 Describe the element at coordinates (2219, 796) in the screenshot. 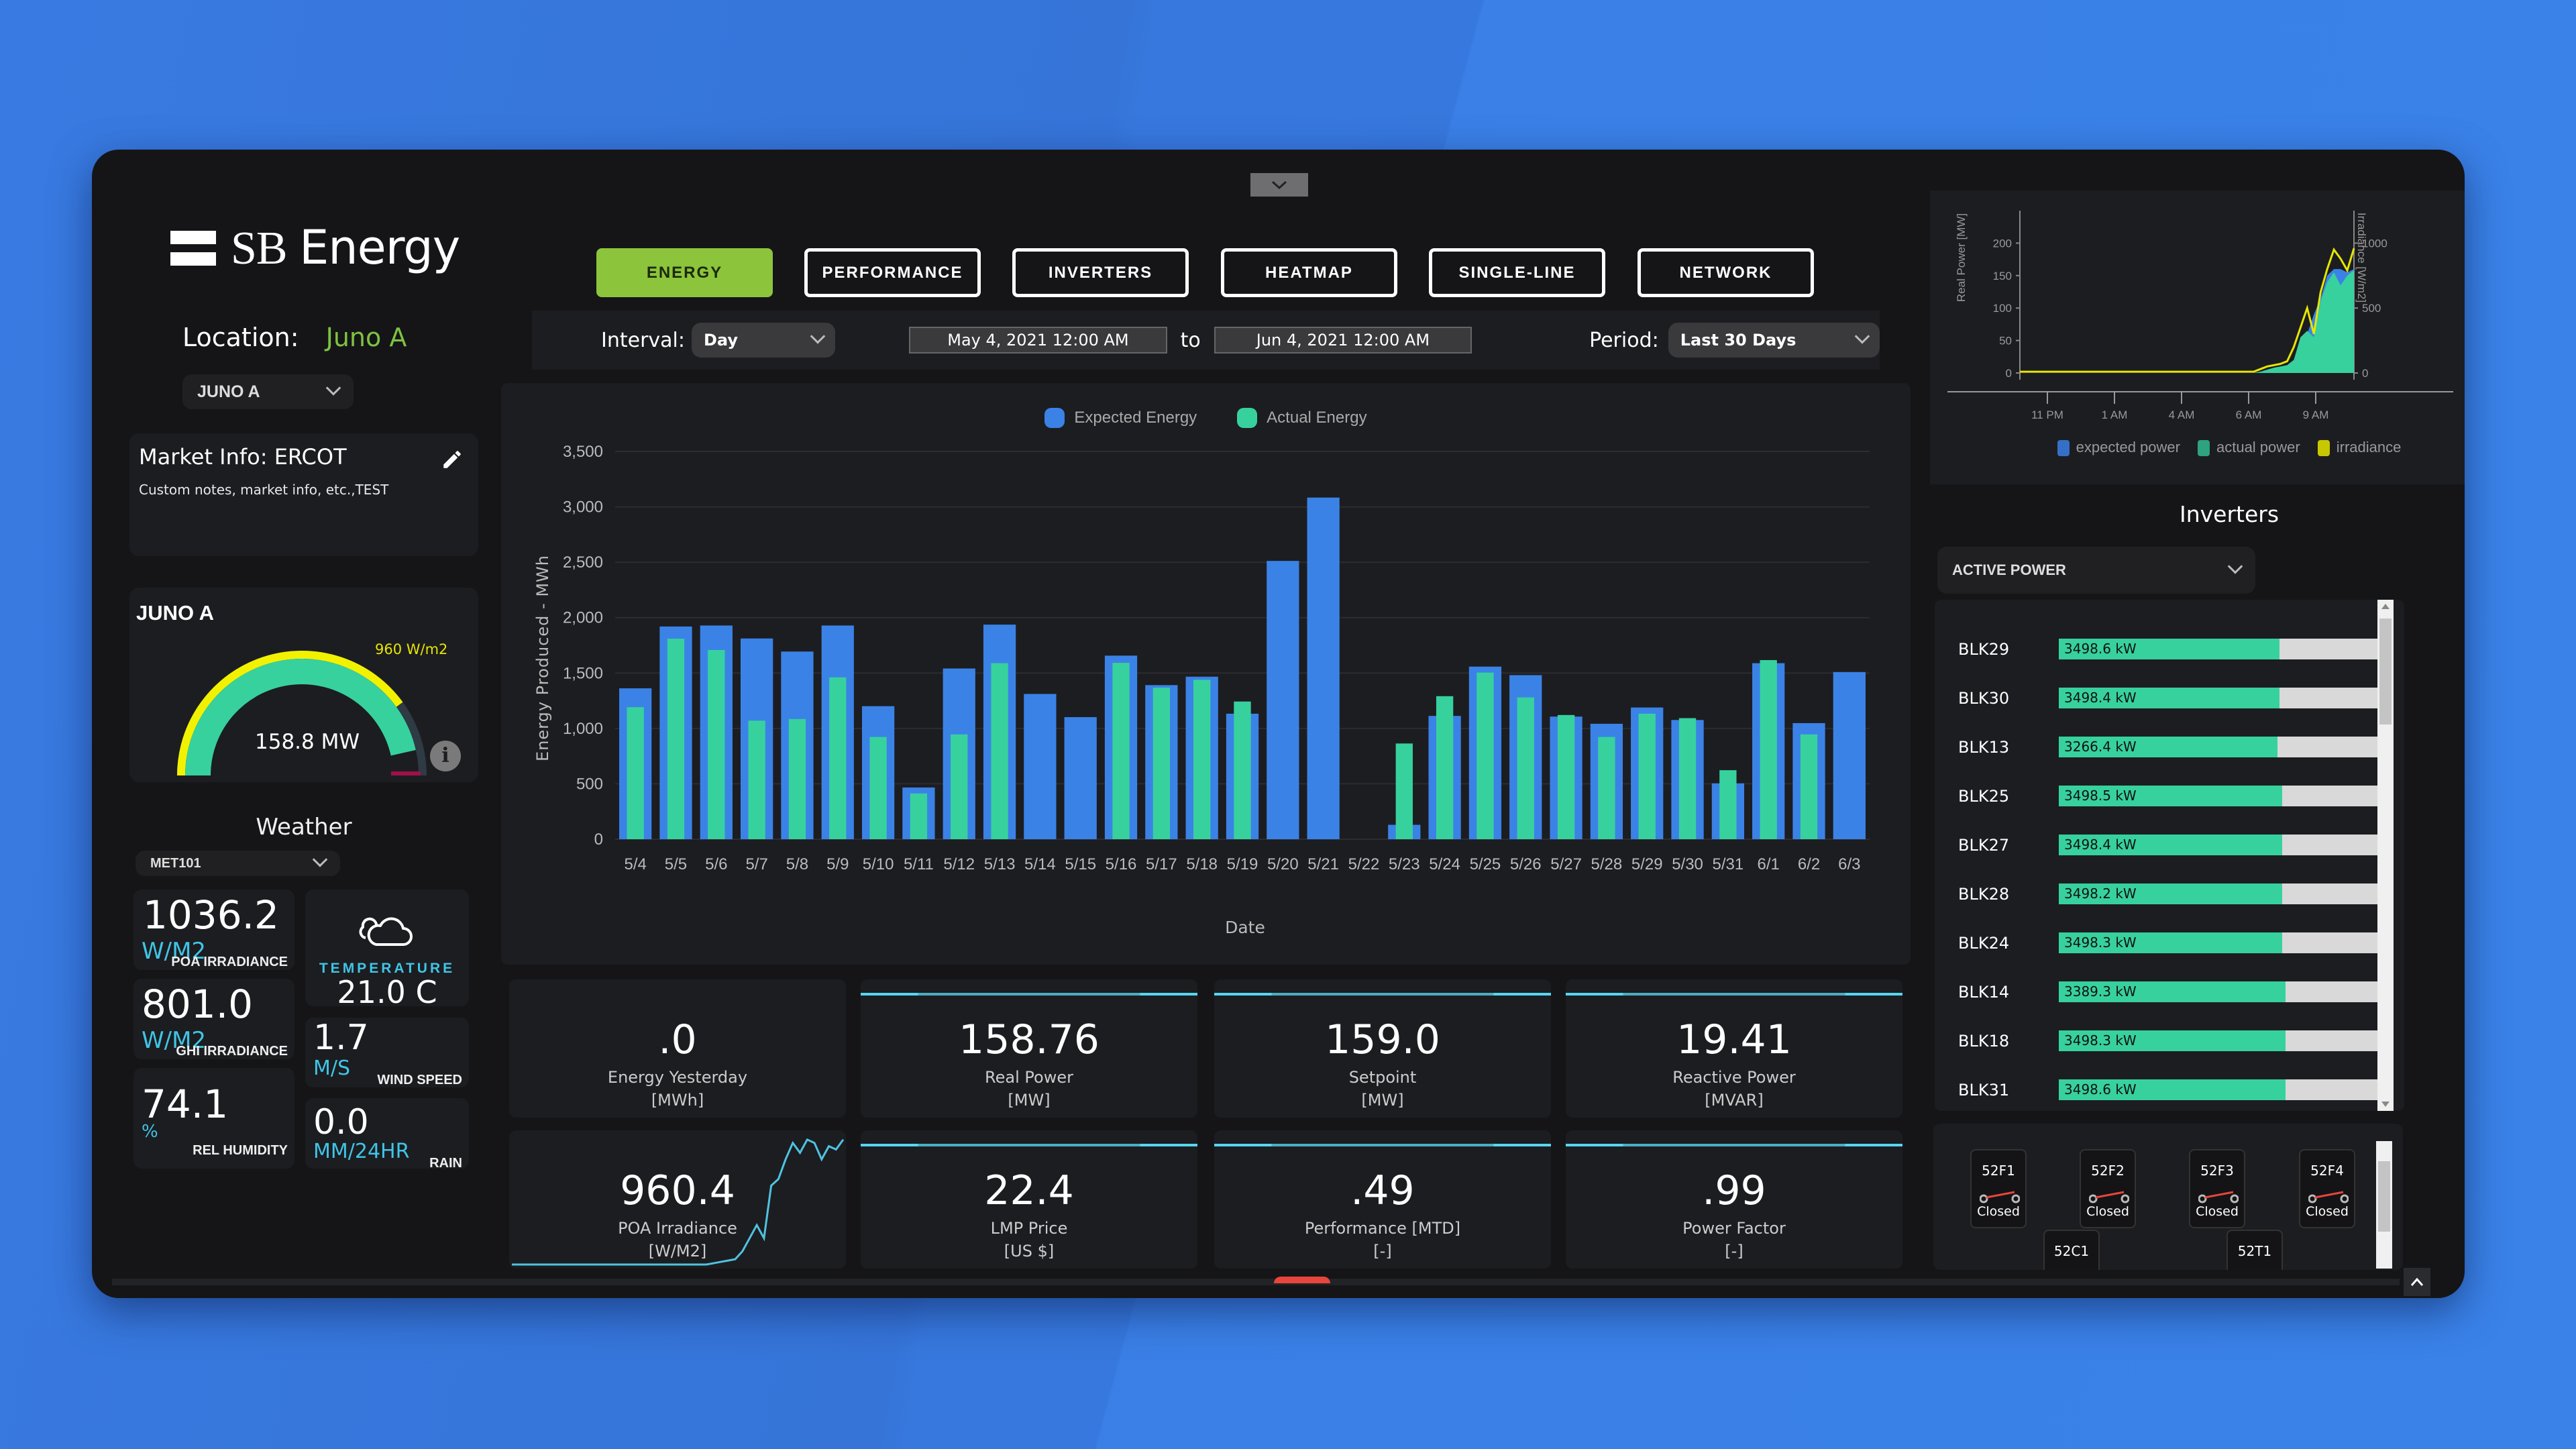

I see `inverter-power-bar: 3498.5 kW` at that location.